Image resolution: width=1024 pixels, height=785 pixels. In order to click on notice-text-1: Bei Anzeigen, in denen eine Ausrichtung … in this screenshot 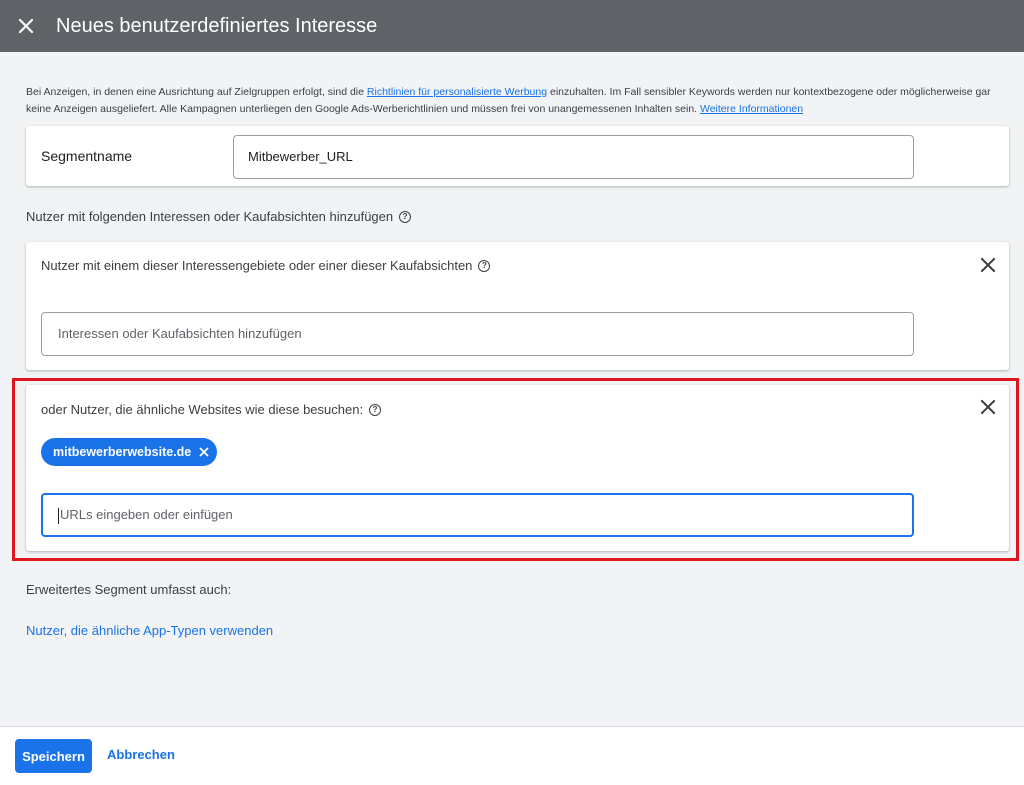, I will do `click(196, 92)`.